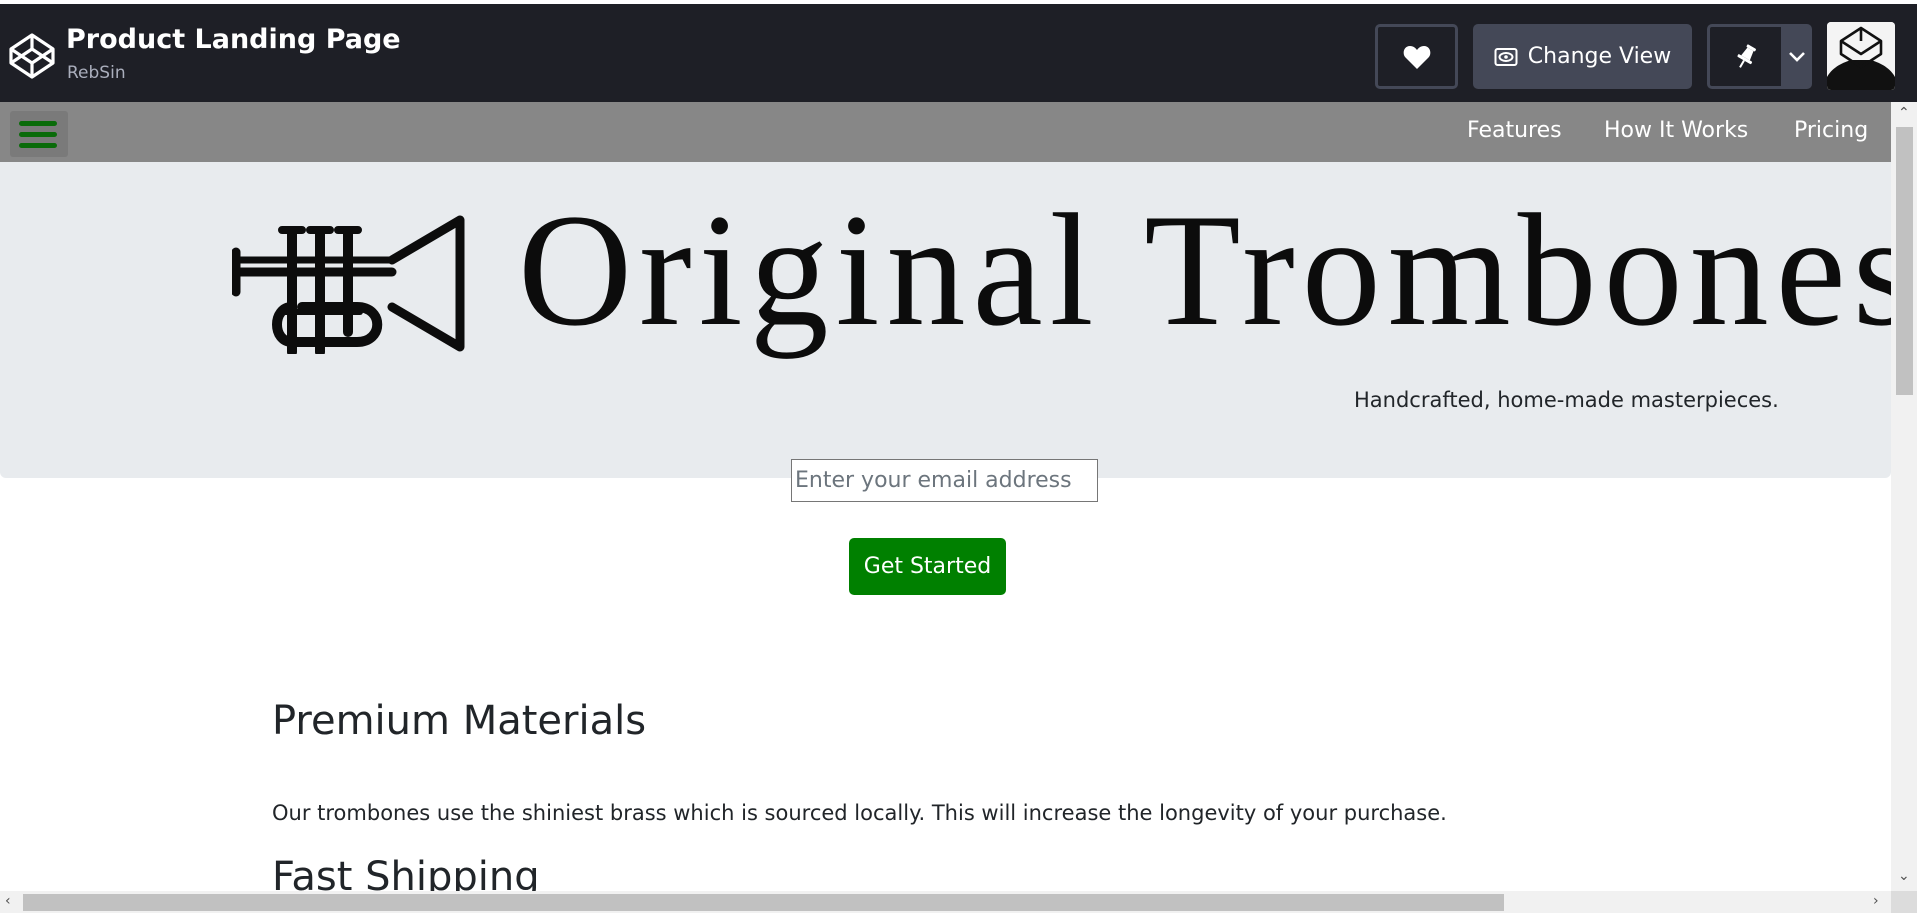 The height and width of the screenshot is (913, 1917). I want to click on eye-icon, so click(1506, 56).